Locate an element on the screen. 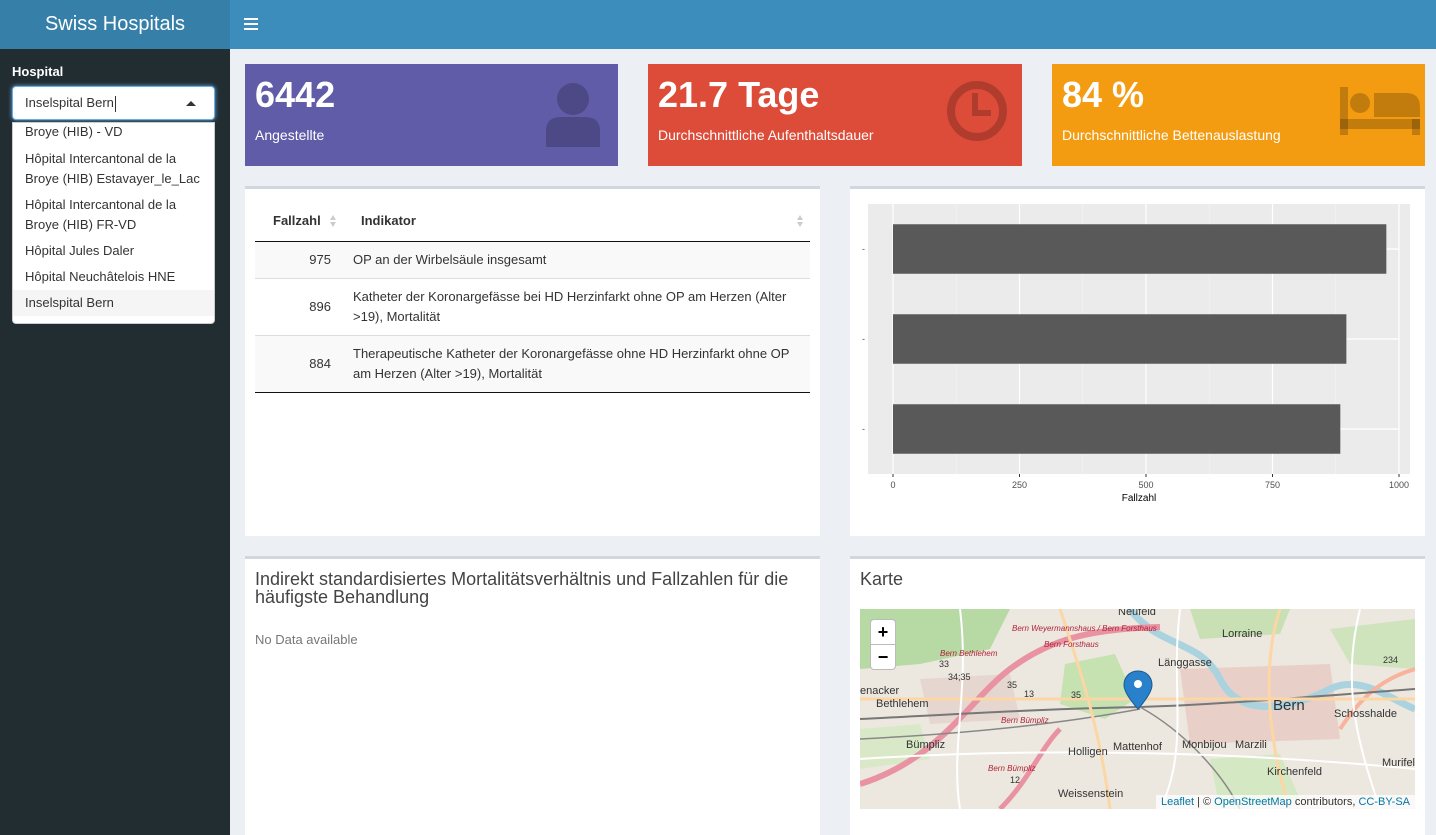  hospital-select: Inselspital Bern is located at coordinates (113, 103).